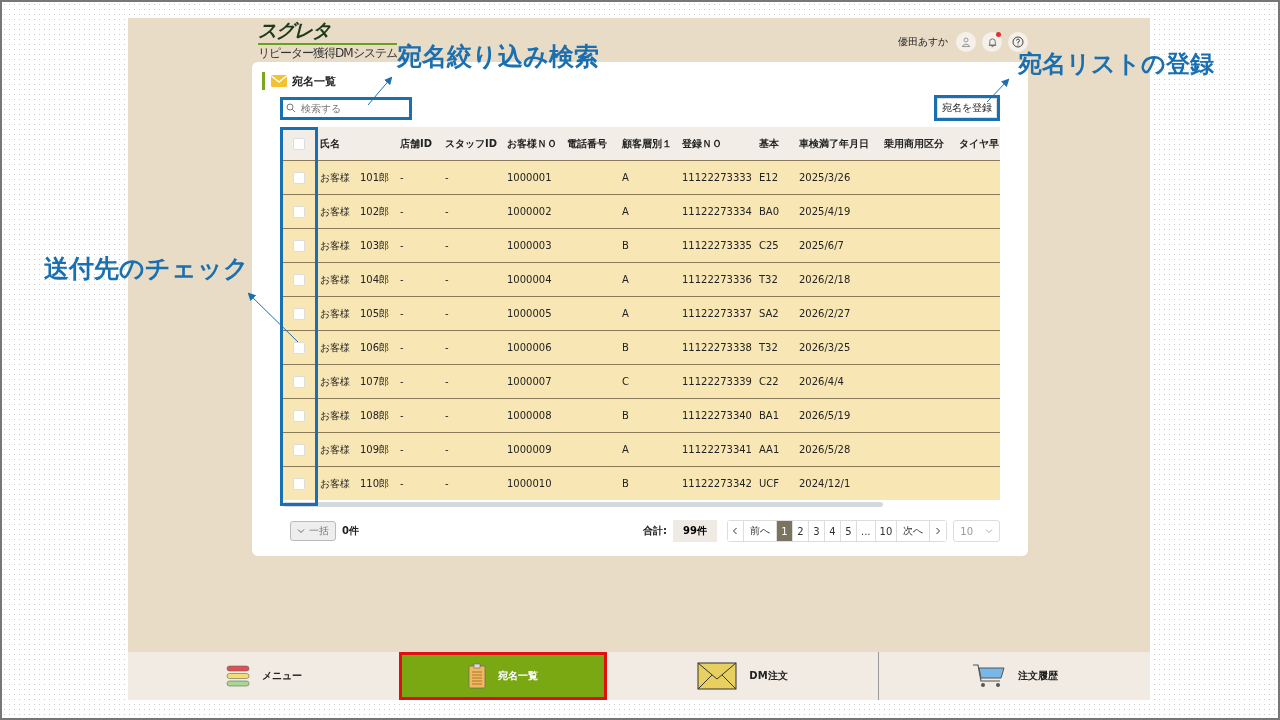 Image resolution: width=1280 pixels, height=720 pixels. Describe the element at coordinates (717, 483) in the screenshot. I see `table-cell: 11122273342` at that location.